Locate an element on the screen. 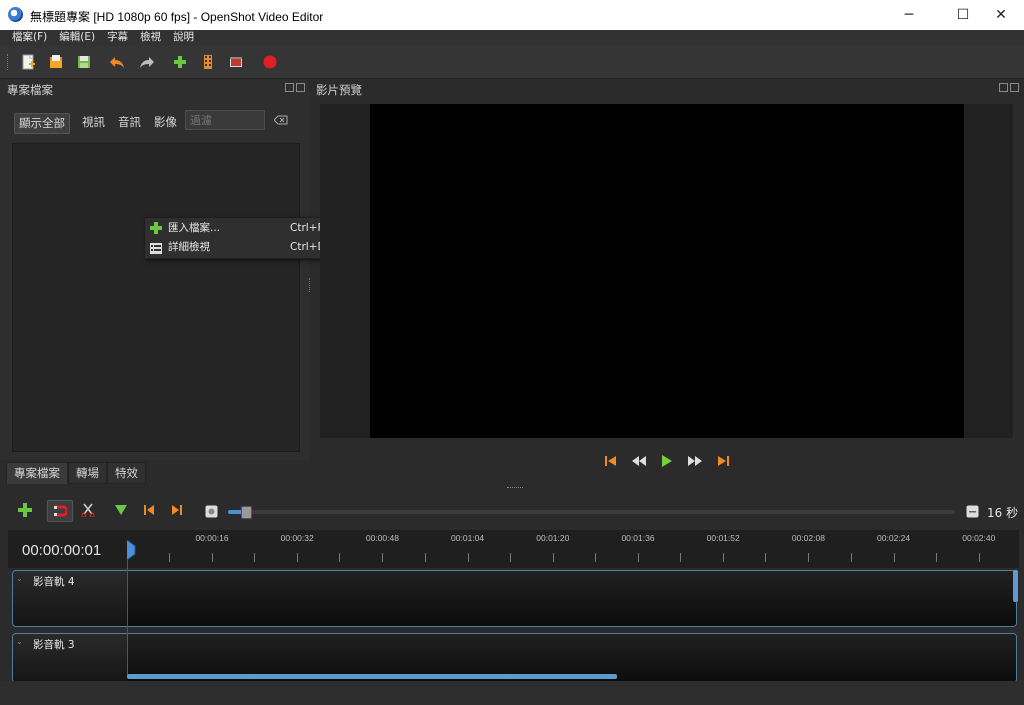  files-filter-bar: 顯示全部 視訊 音訊 影像 is located at coordinates (156, 122).